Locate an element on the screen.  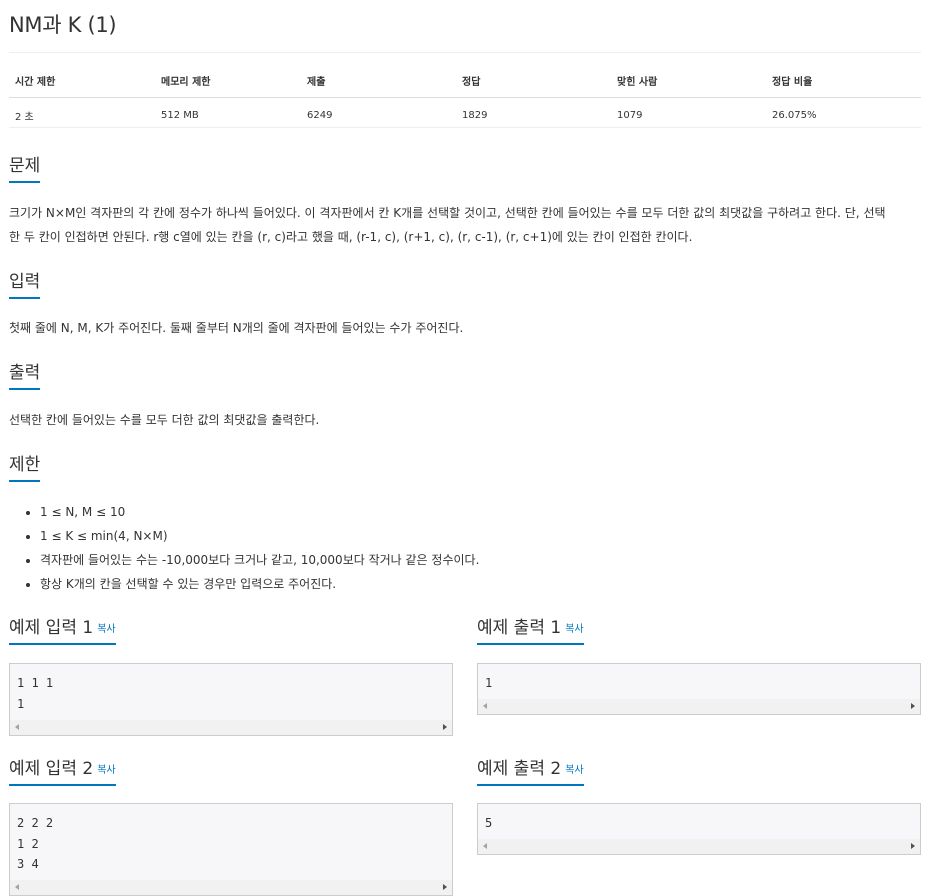
info-time-limit: 2 초 is located at coordinates (82, 112).